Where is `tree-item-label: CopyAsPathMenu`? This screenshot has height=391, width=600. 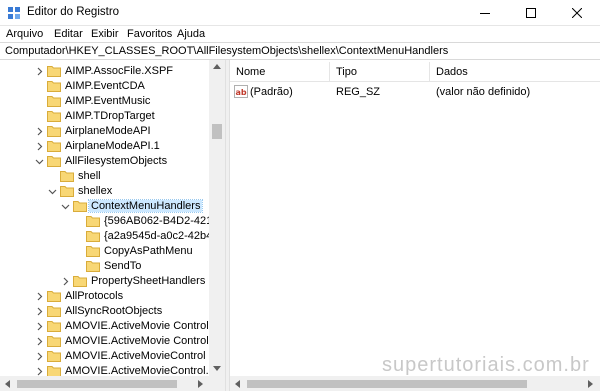 tree-item-label: CopyAsPathMenu is located at coordinates (148, 251).